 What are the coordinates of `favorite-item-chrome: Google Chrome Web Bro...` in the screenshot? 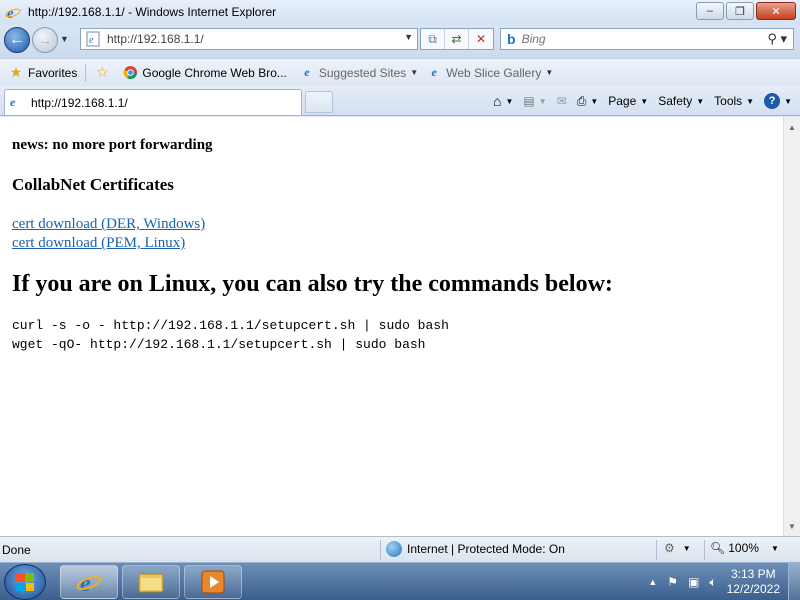 It's located at (204, 73).